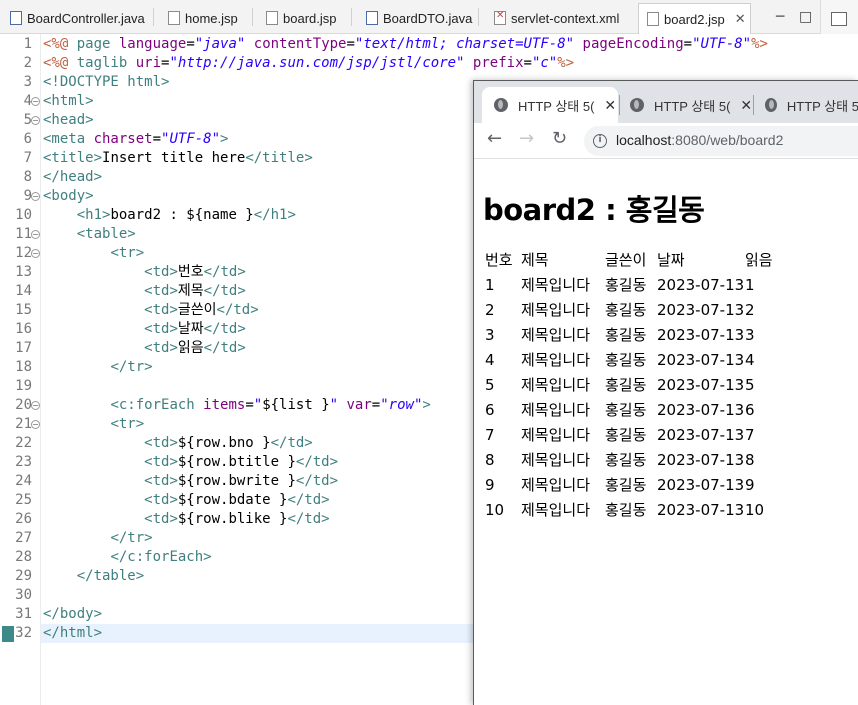 This screenshot has width=858, height=705. I want to click on code-token: page, so click(97, 44).